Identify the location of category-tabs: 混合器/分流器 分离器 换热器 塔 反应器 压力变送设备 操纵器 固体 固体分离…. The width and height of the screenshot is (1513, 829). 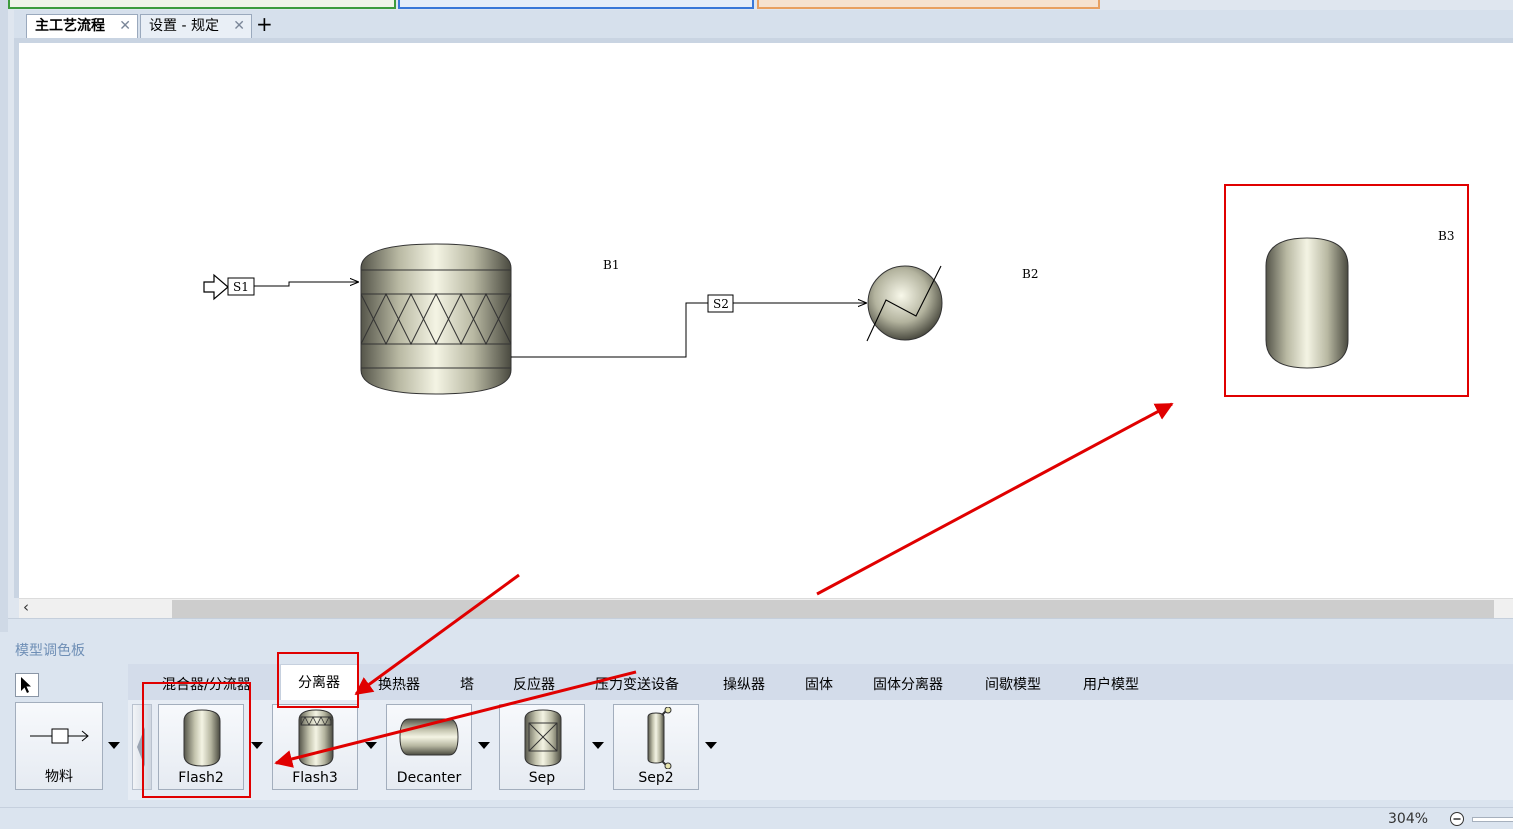
(820, 682).